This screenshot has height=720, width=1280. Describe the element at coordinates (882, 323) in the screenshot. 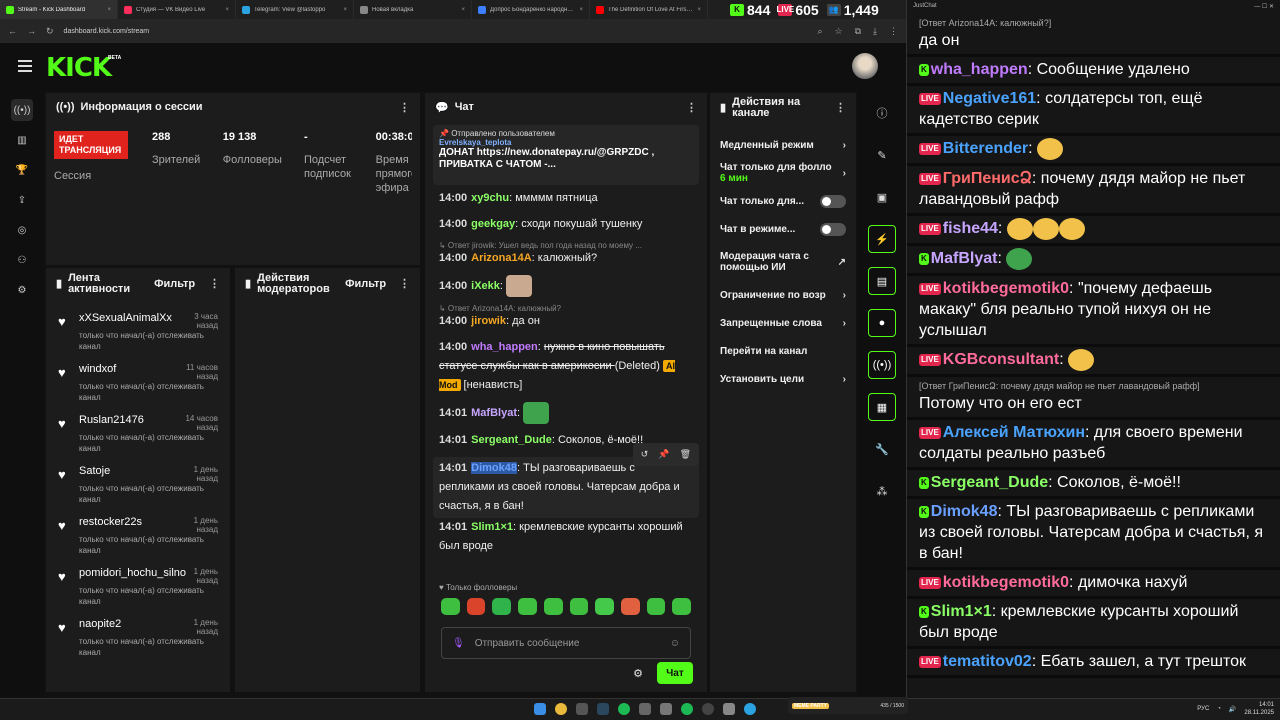

I see `chat-icon: ●` at that location.